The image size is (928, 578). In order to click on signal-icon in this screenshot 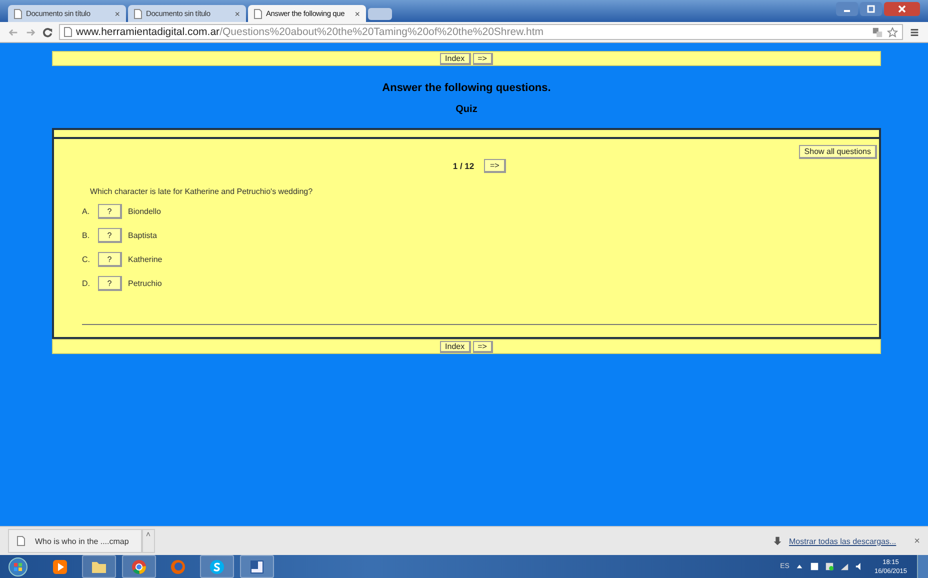, I will do `click(845, 566)`.